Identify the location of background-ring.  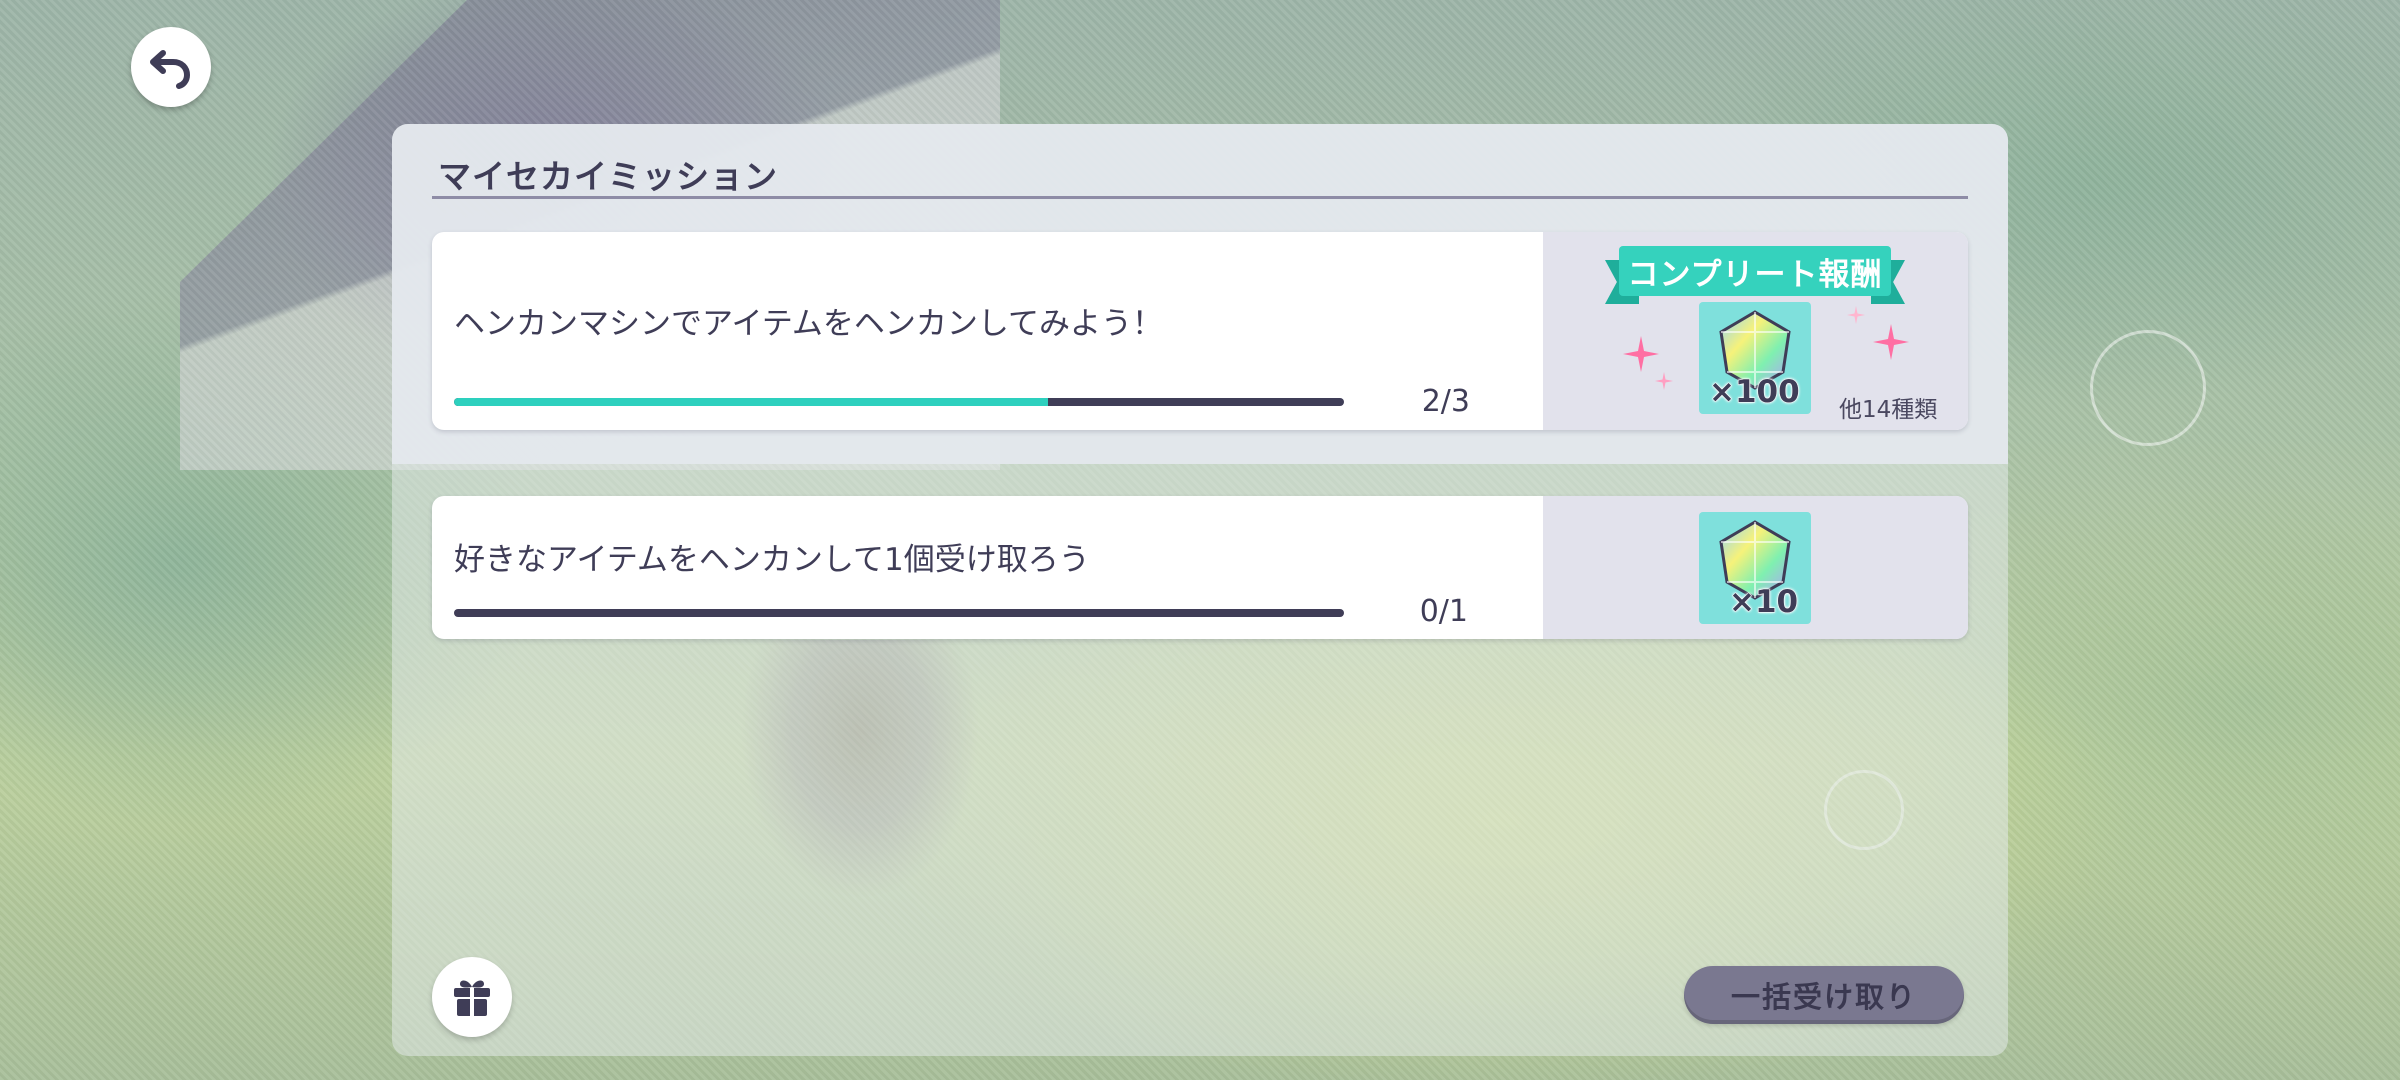
(2148, 388).